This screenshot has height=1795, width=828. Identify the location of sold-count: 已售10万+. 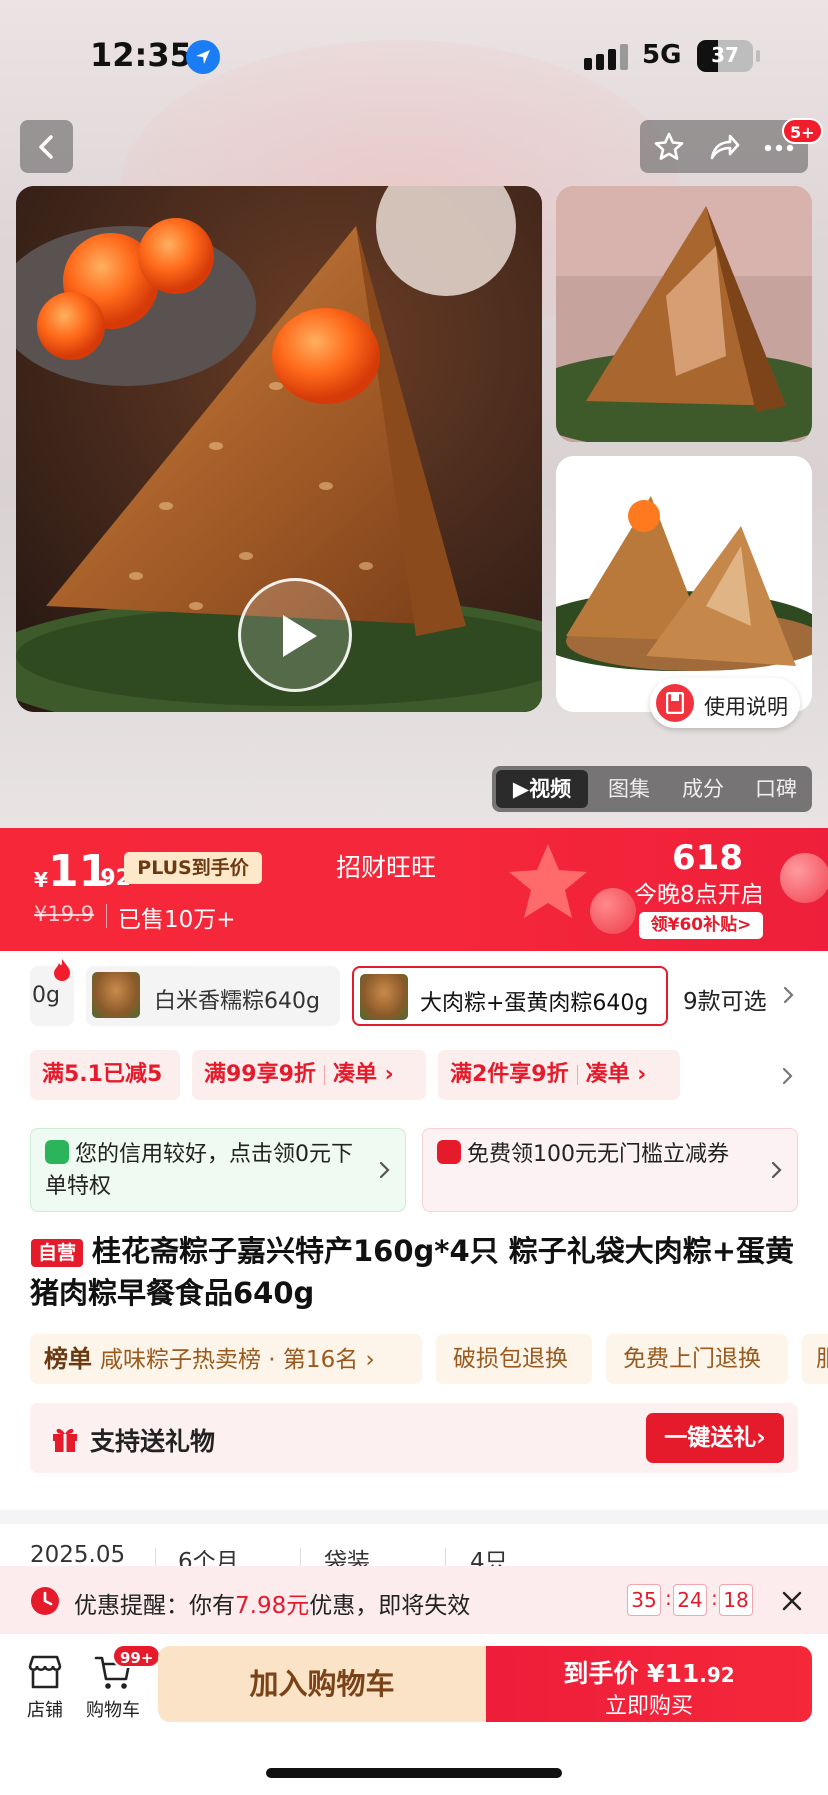
(177, 920).